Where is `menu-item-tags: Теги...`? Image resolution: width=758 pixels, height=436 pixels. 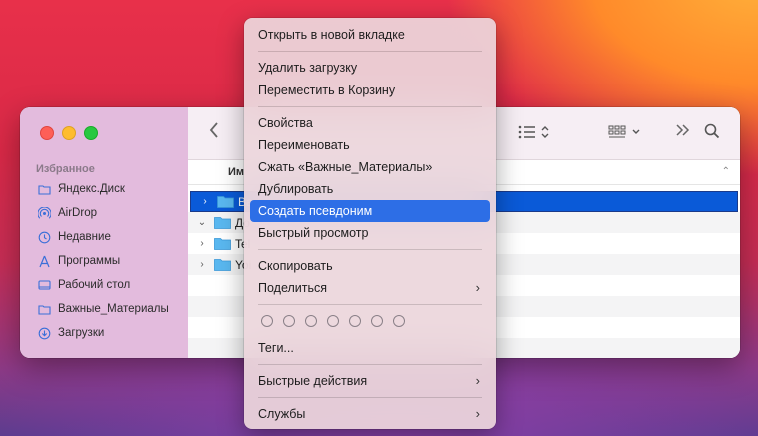 menu-item-tags: Теги... is located at coordinates (370, 348).